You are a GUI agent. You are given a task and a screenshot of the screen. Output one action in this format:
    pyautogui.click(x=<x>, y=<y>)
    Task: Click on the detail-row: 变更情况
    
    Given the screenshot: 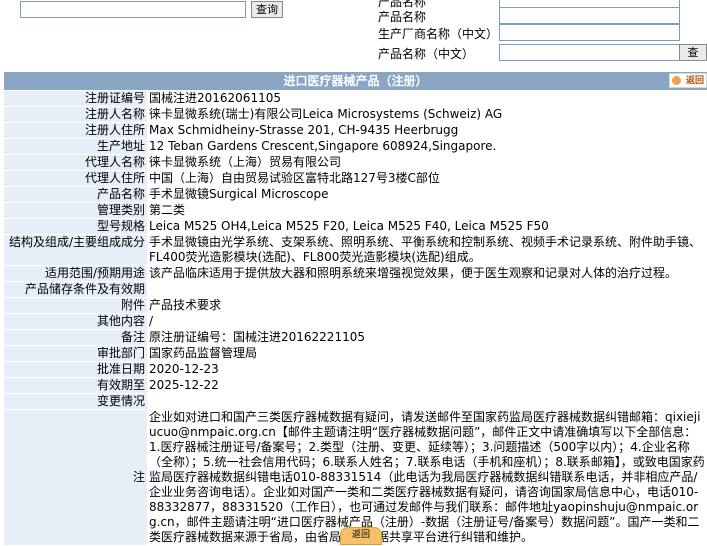 What is the action you would take?
    pyautogui.click(x=355, y=401)
    